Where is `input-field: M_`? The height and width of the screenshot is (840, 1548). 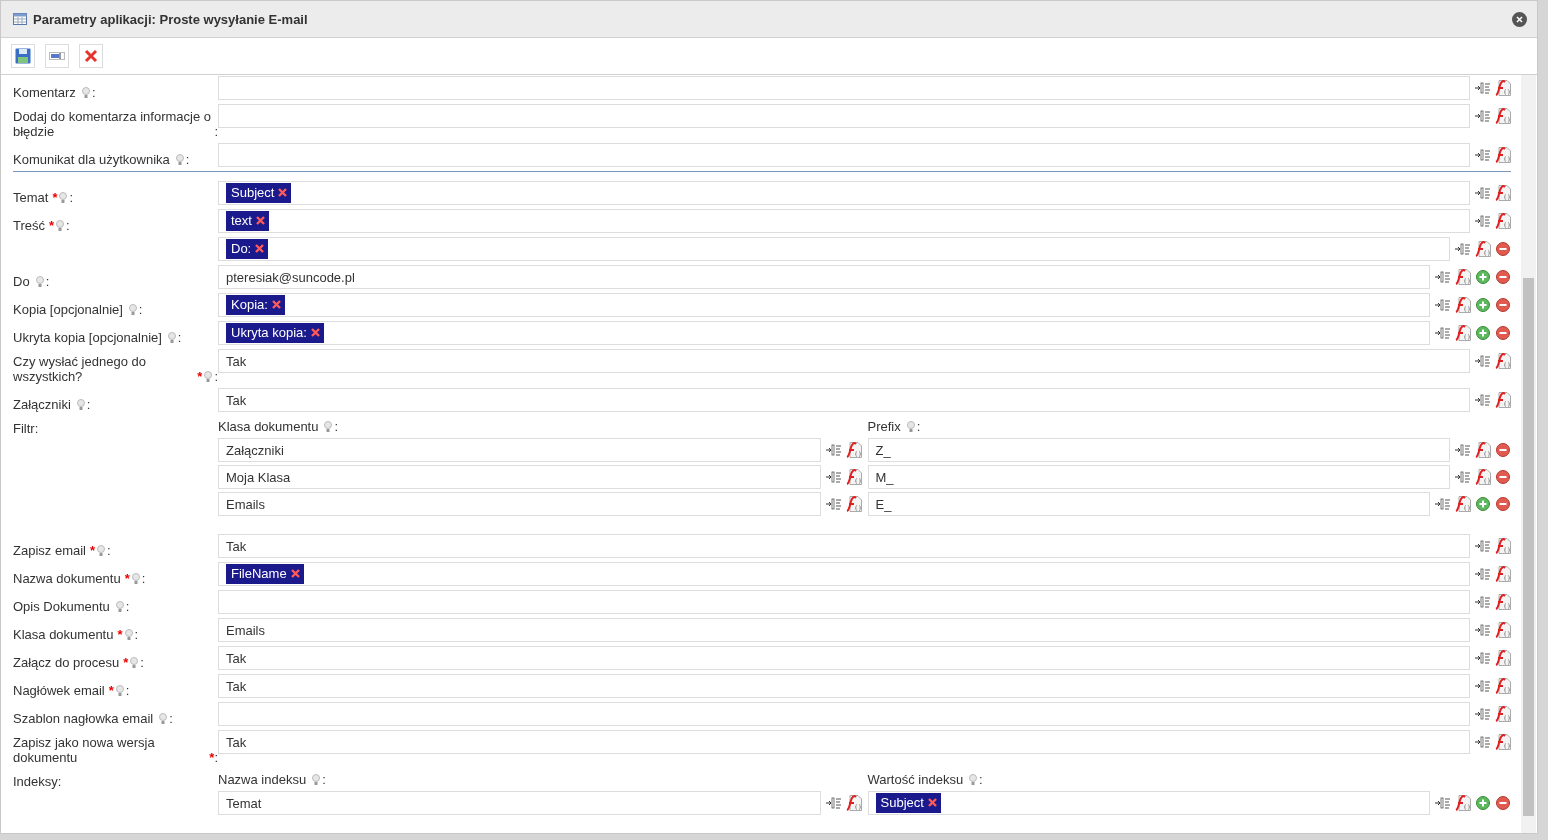
input-field: M_ is located at coordinates (1158, 477).